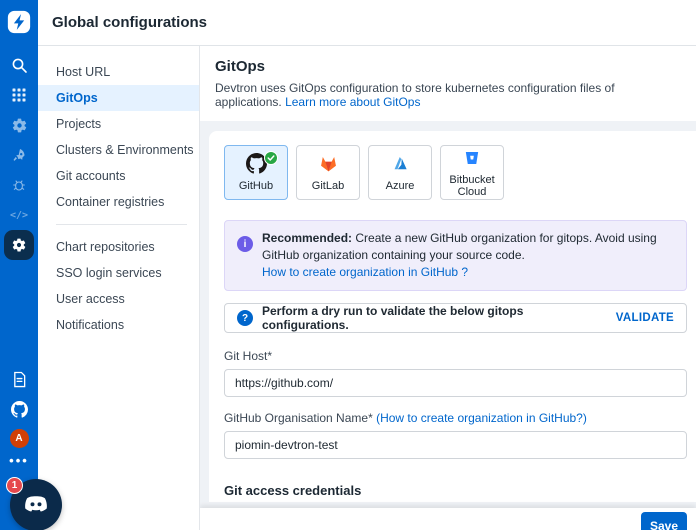  What do you see at coordinates (472, 172) in the screenshot?
I see `provider-card-bitbucket: Bitbucket Cloud` at bounding box center [472, 172].